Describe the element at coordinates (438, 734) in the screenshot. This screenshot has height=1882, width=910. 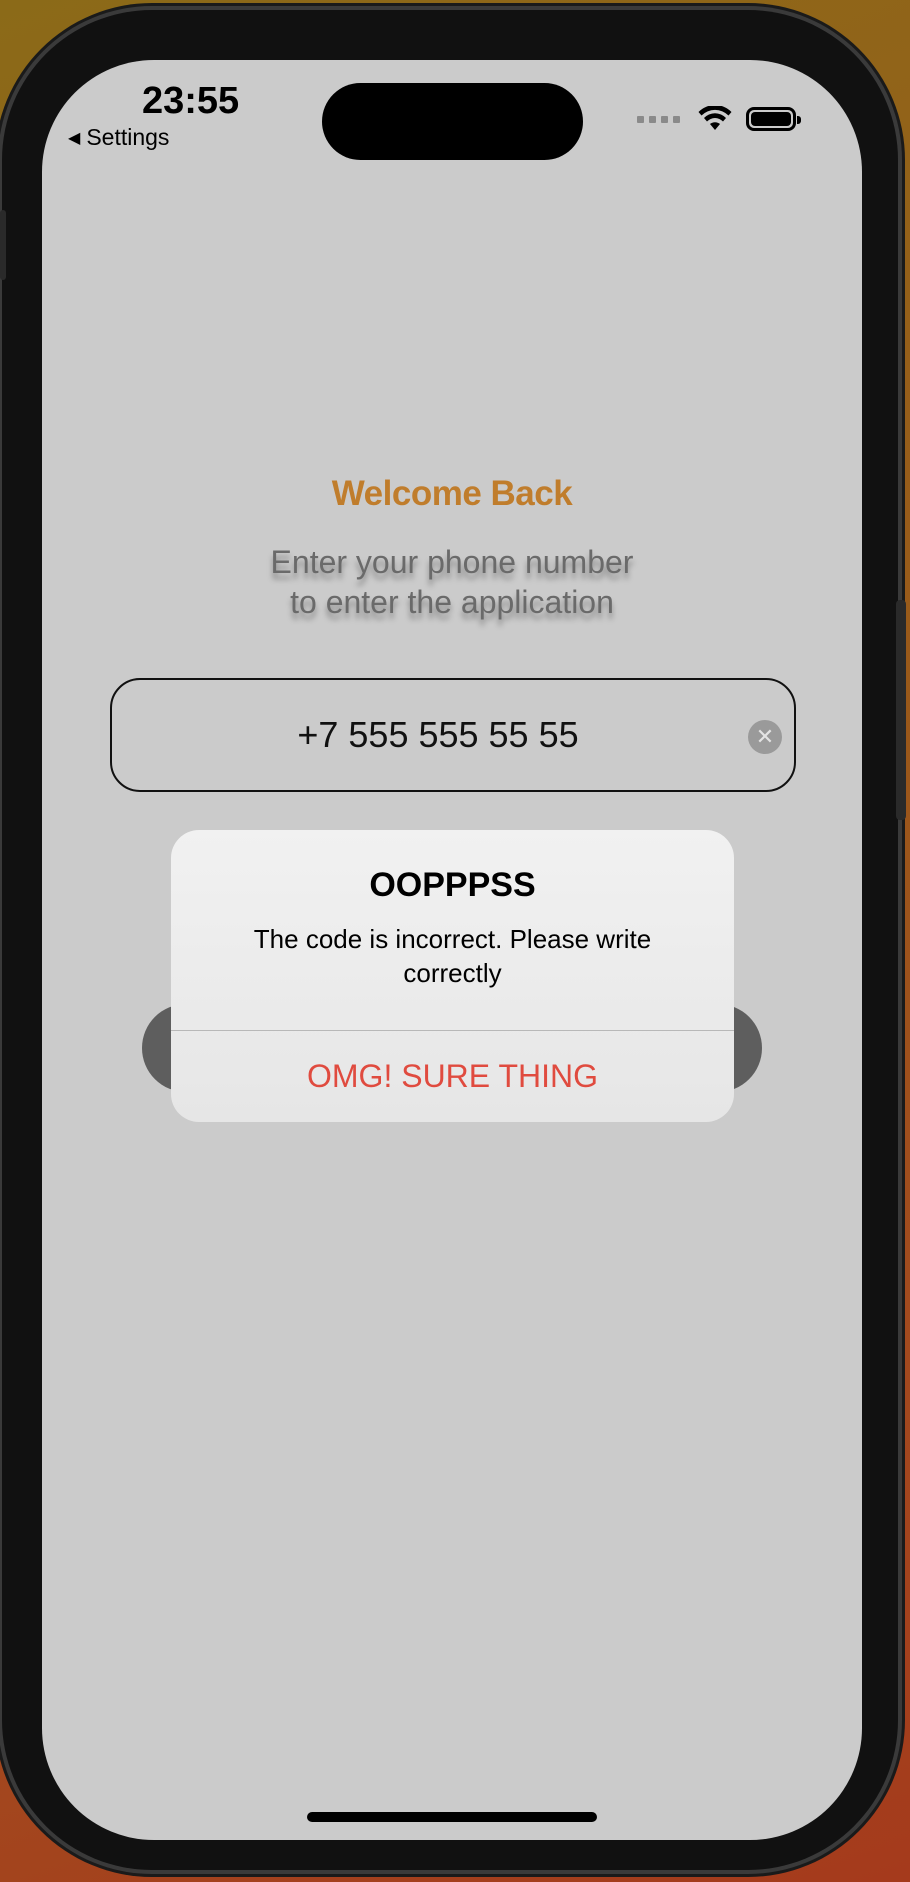
I see `phone-number-value: +7 555 555 55 55` at that location.